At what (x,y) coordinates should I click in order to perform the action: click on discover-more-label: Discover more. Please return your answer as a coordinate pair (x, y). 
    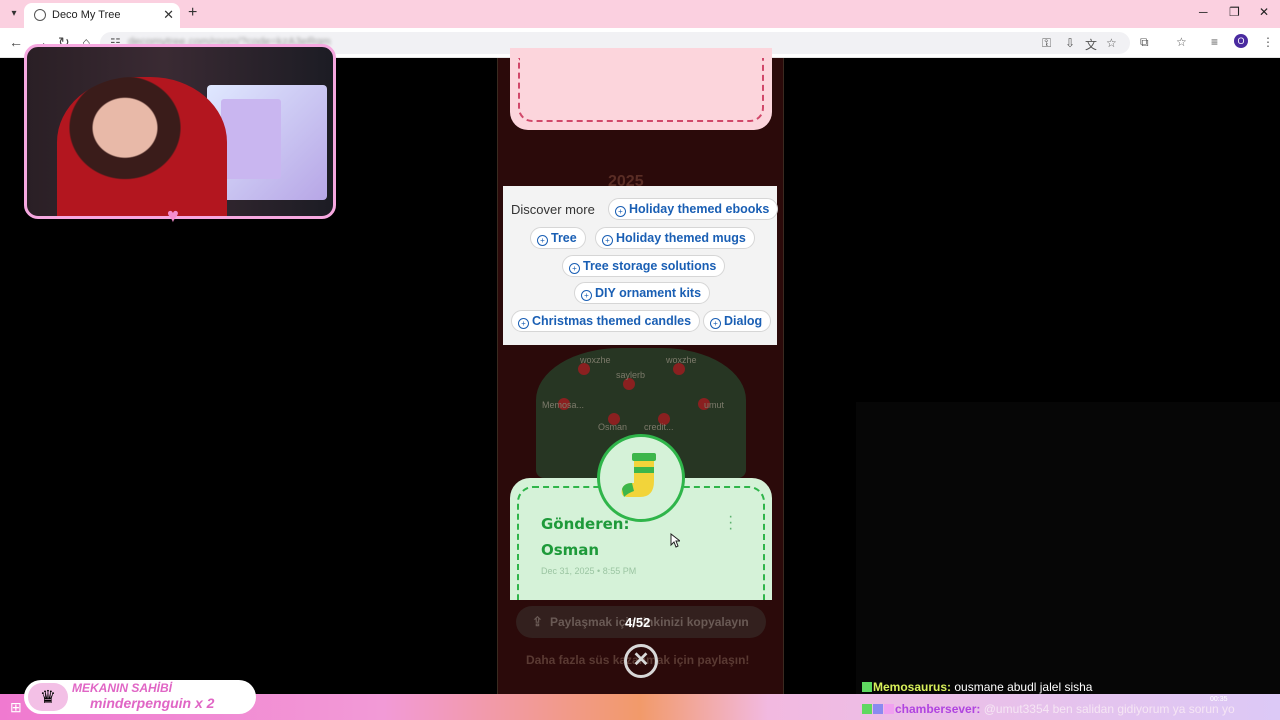
    Looking at the image, I should click on (553, 209).